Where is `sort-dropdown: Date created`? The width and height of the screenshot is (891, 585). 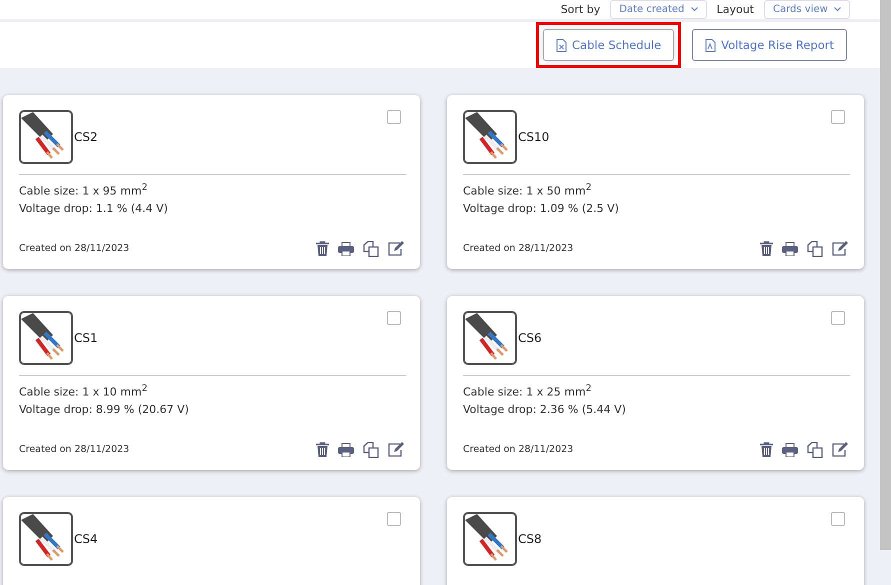 sort-dropdown: Date created is located at coordinates (658, 9).